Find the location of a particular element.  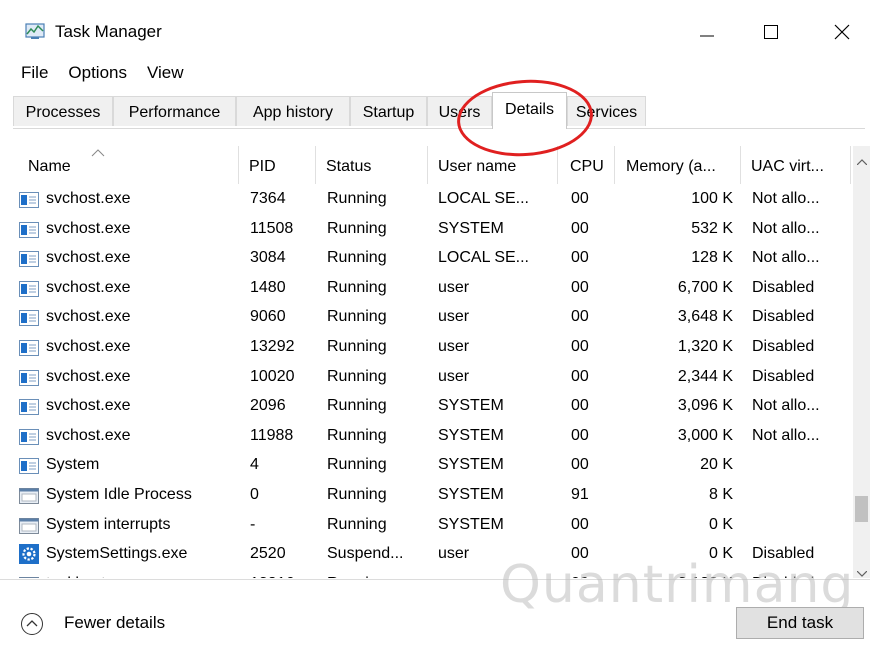

window-title: Task Manager is located at coordinates (108, 31).